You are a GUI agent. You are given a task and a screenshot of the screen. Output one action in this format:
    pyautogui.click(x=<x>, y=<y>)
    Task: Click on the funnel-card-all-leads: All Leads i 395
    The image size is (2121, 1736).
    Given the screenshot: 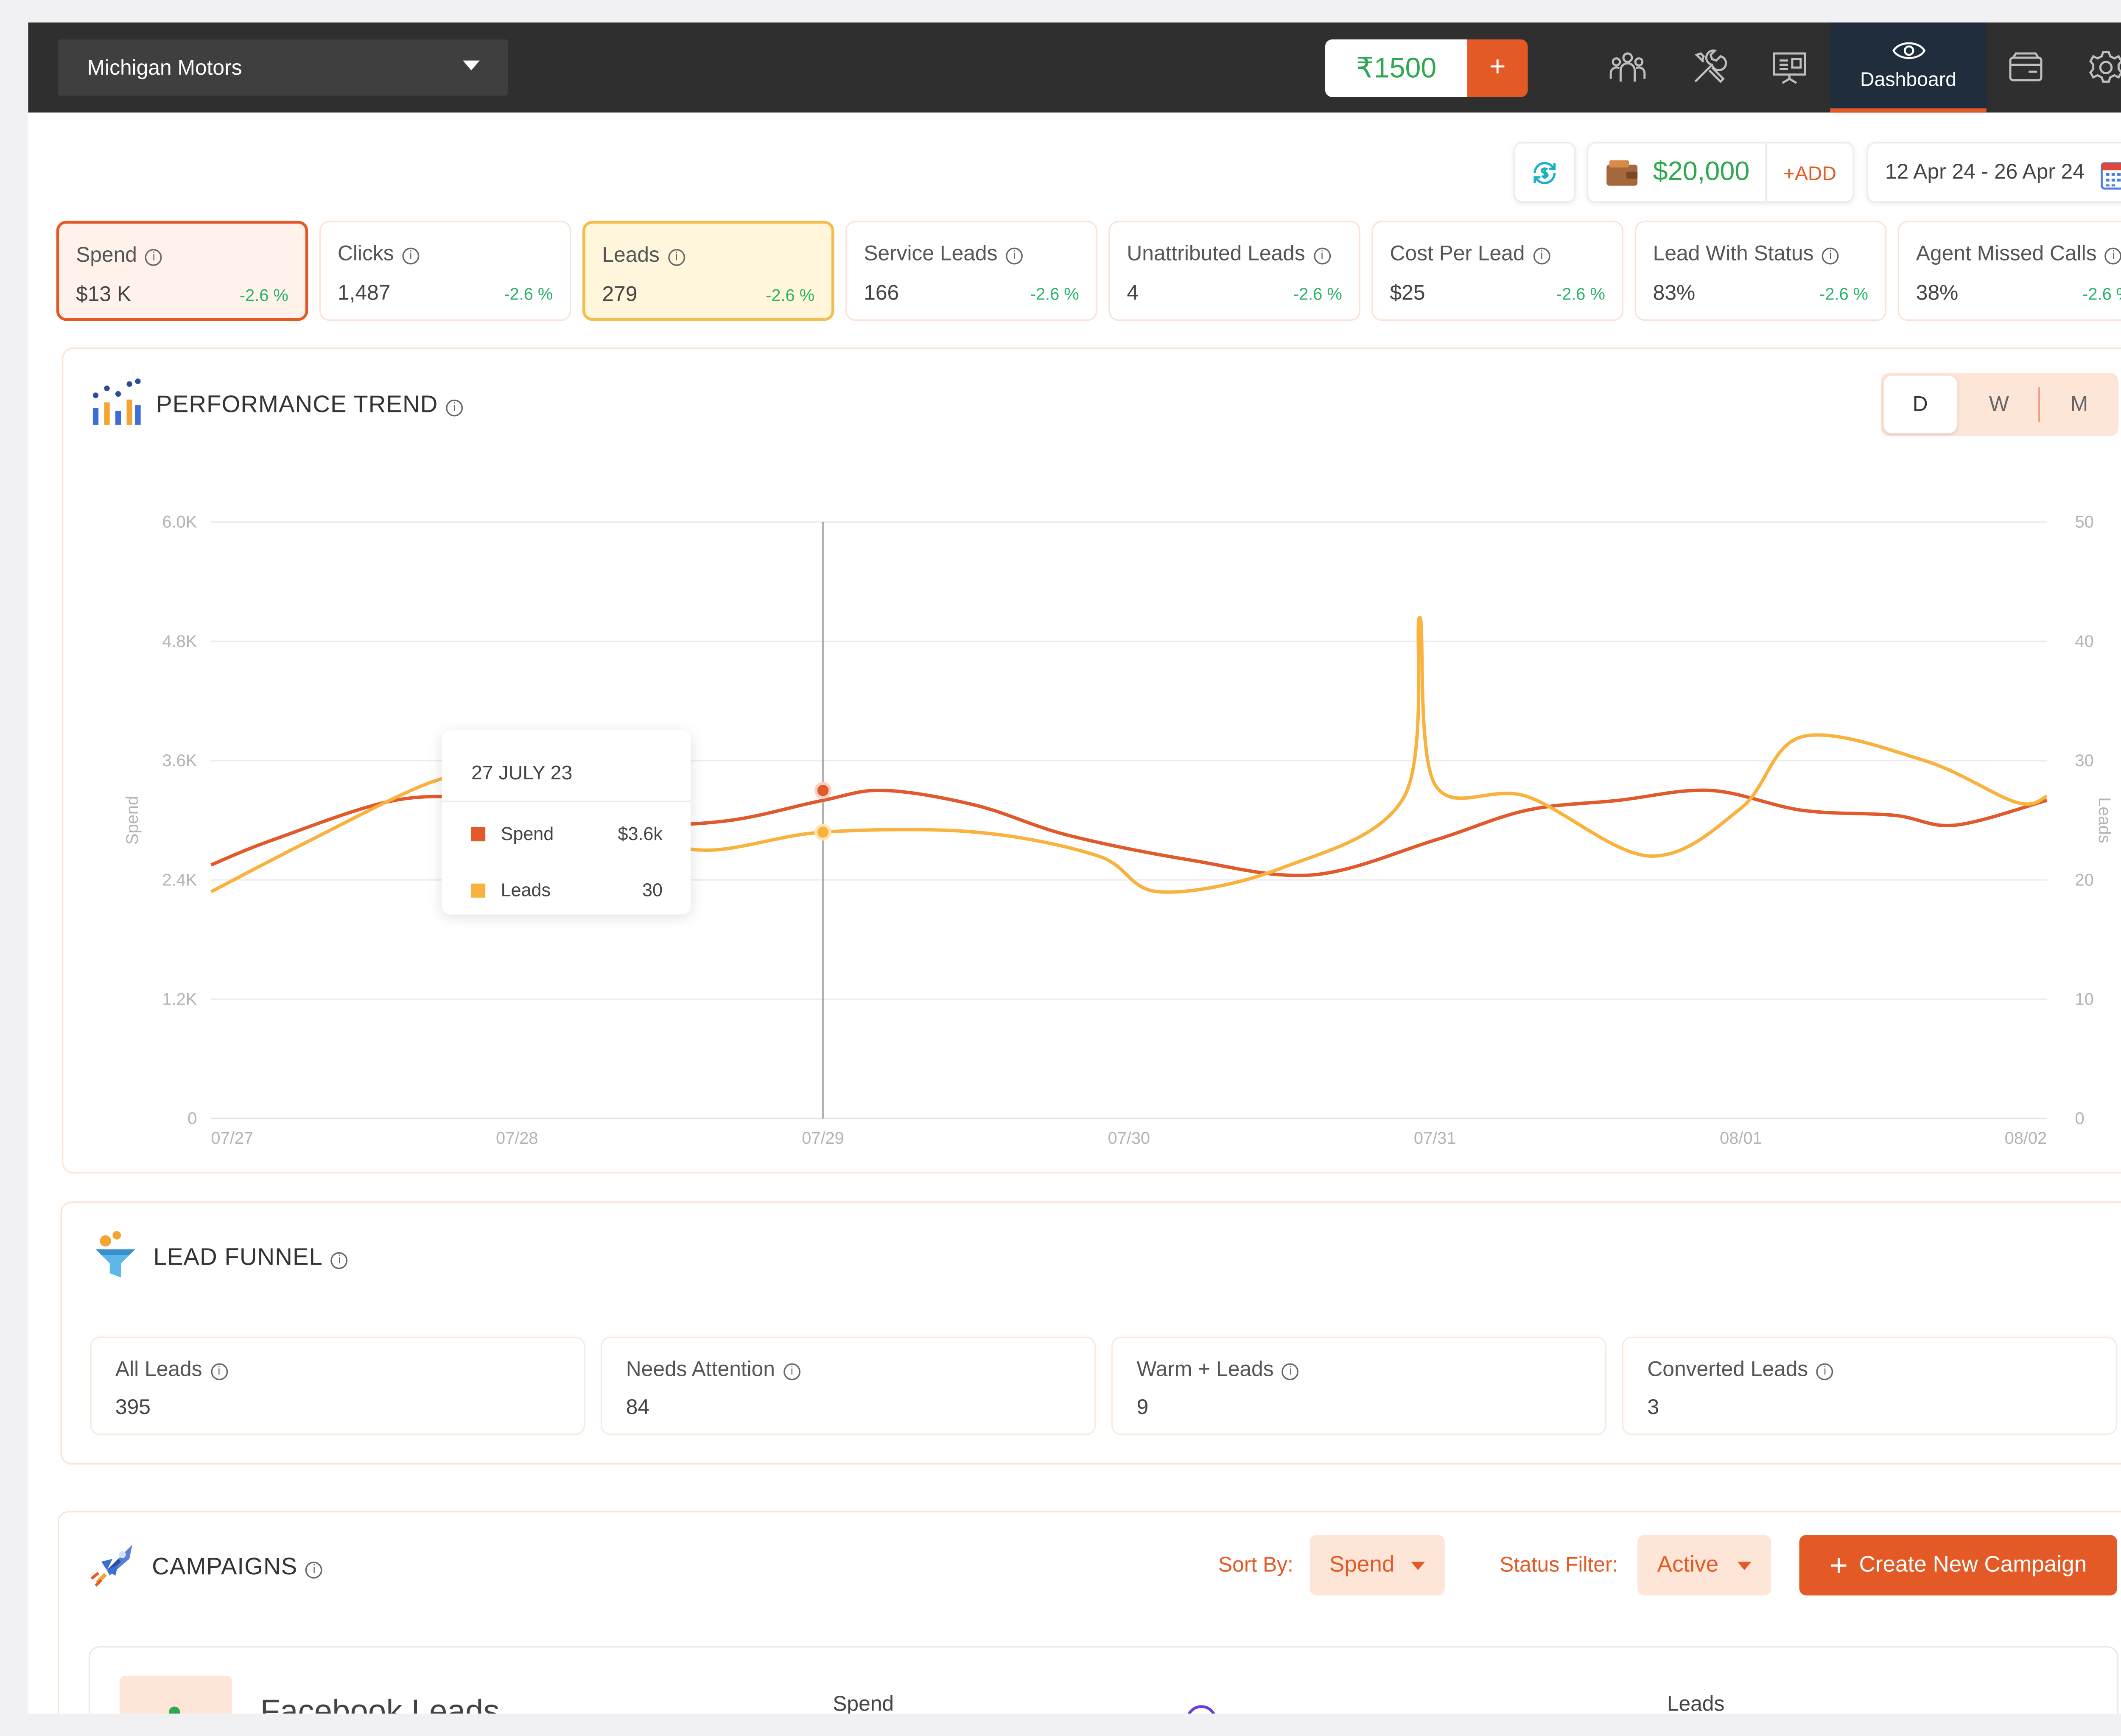 What is the action you would take?
    pyautogui.click(x=337, y=1385)
    